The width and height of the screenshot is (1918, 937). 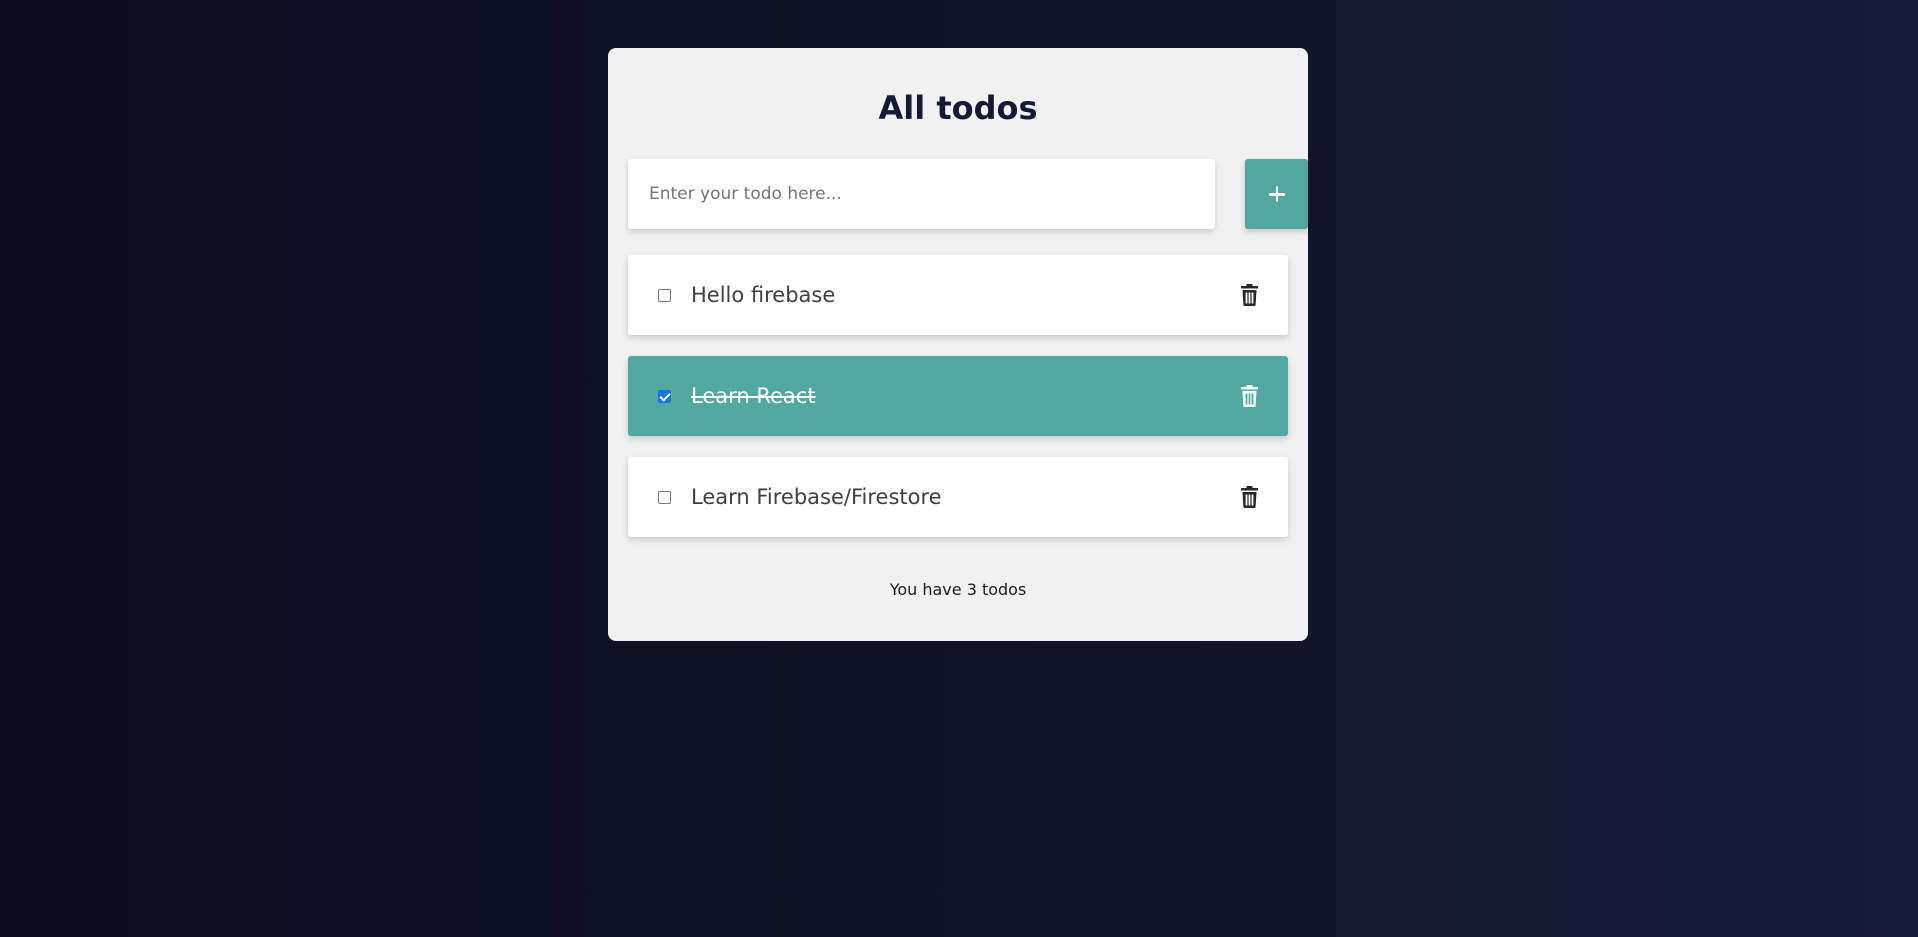 I want to click on todo-text: Learn Firebase/Firestore, so click(x=816, y=497).